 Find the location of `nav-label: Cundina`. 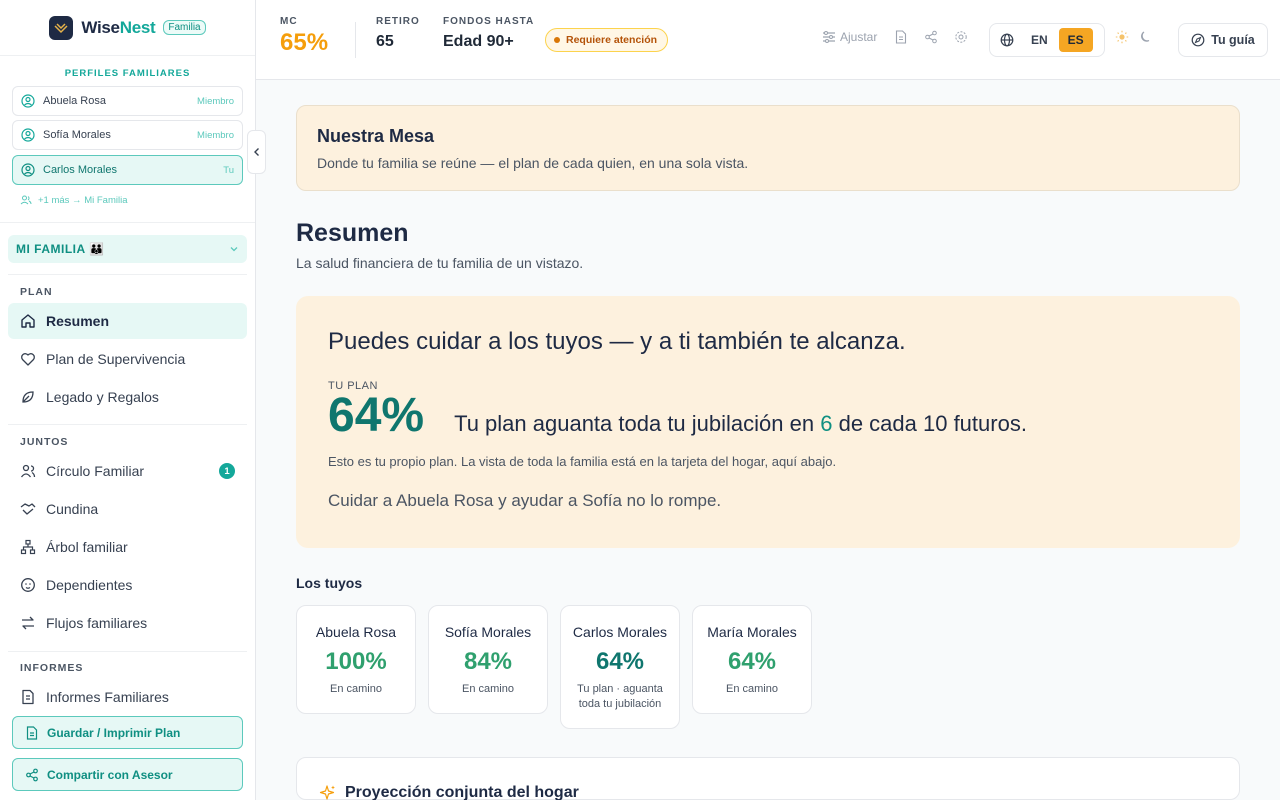

nav-label: Cundina is located at coordinates (72, 509).